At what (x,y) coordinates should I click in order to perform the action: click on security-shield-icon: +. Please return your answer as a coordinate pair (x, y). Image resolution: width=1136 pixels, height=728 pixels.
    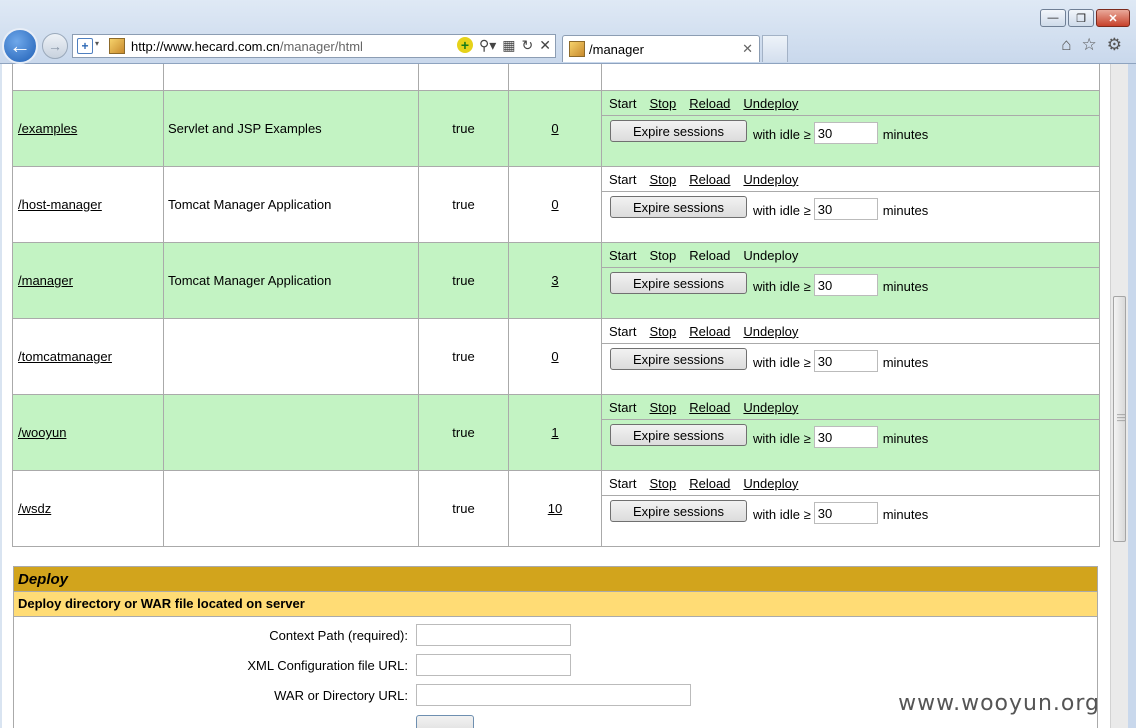
    Looking at the image, I should click on (85, 46).